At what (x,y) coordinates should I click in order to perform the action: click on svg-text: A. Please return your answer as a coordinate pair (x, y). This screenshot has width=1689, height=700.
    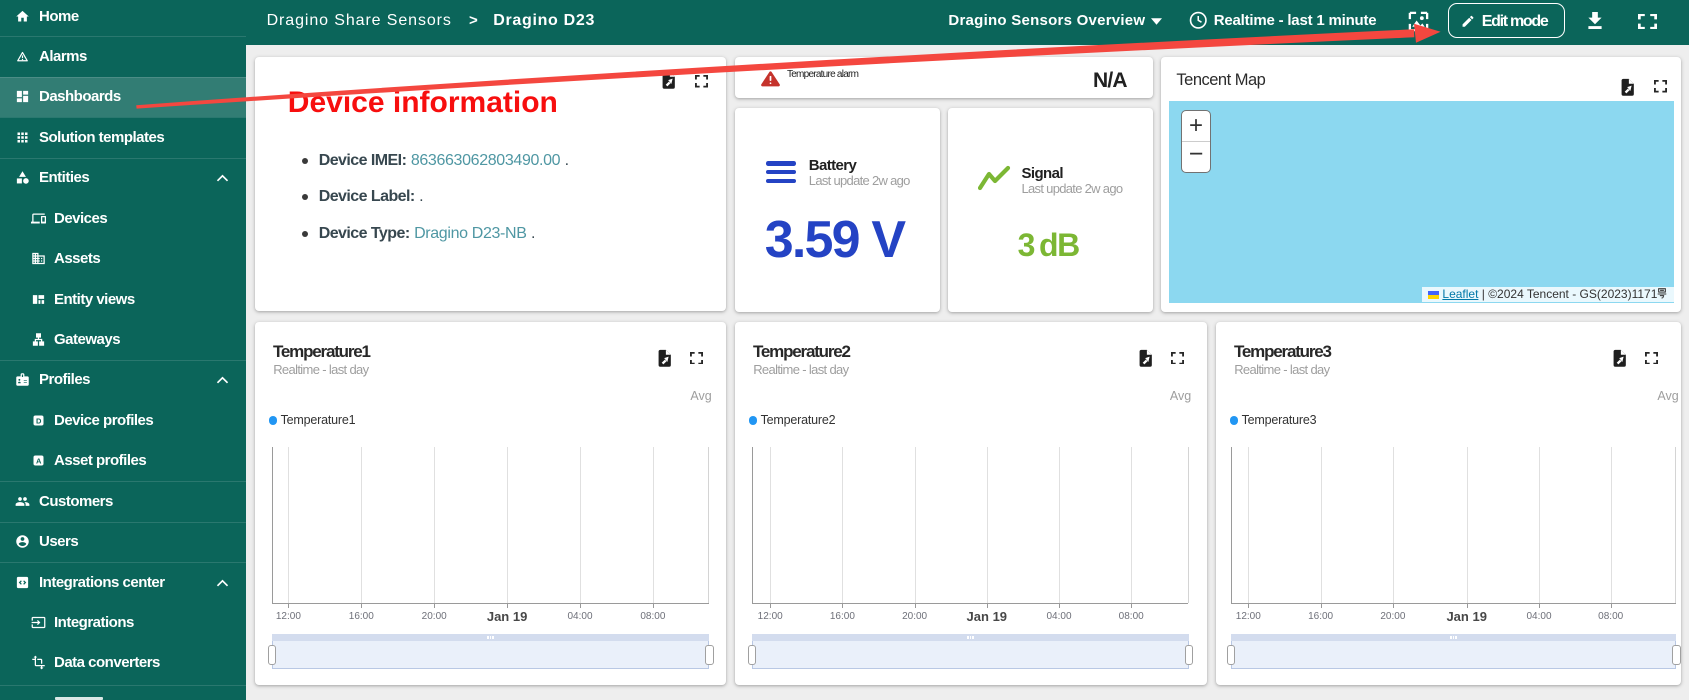
    Looking at the image, I should click on (38, 461).